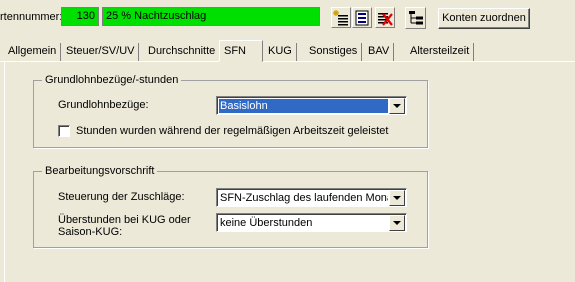 Image resolution: width=575 pixels, height=282 pixels. Describe the element at coordinates (304, 198) in the screenshot. I see `steuerung-select-value: SFN-Zuschlag des laufenden Monats` at that location.